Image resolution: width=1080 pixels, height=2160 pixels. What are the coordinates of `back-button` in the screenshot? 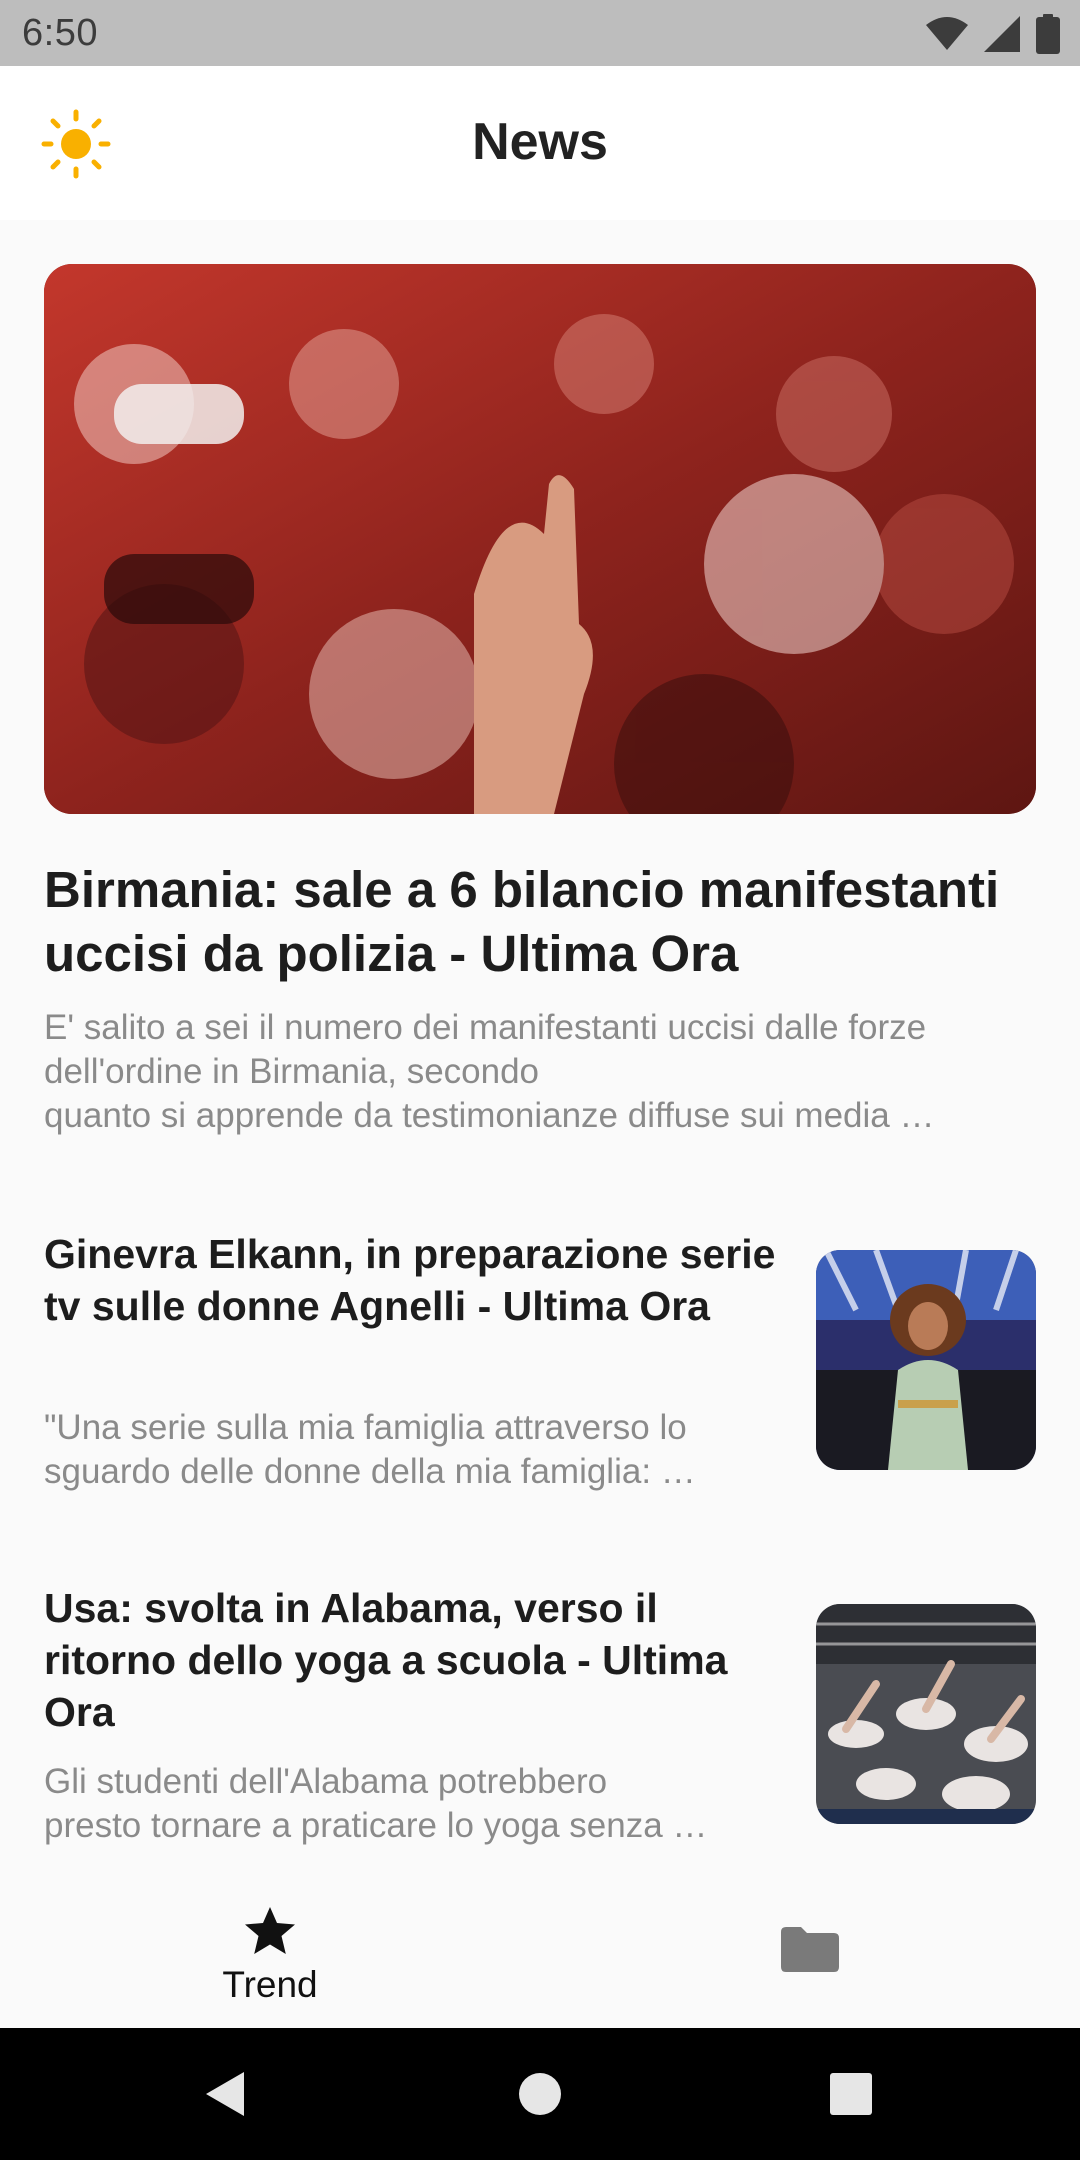 It's located at (226, 2094).